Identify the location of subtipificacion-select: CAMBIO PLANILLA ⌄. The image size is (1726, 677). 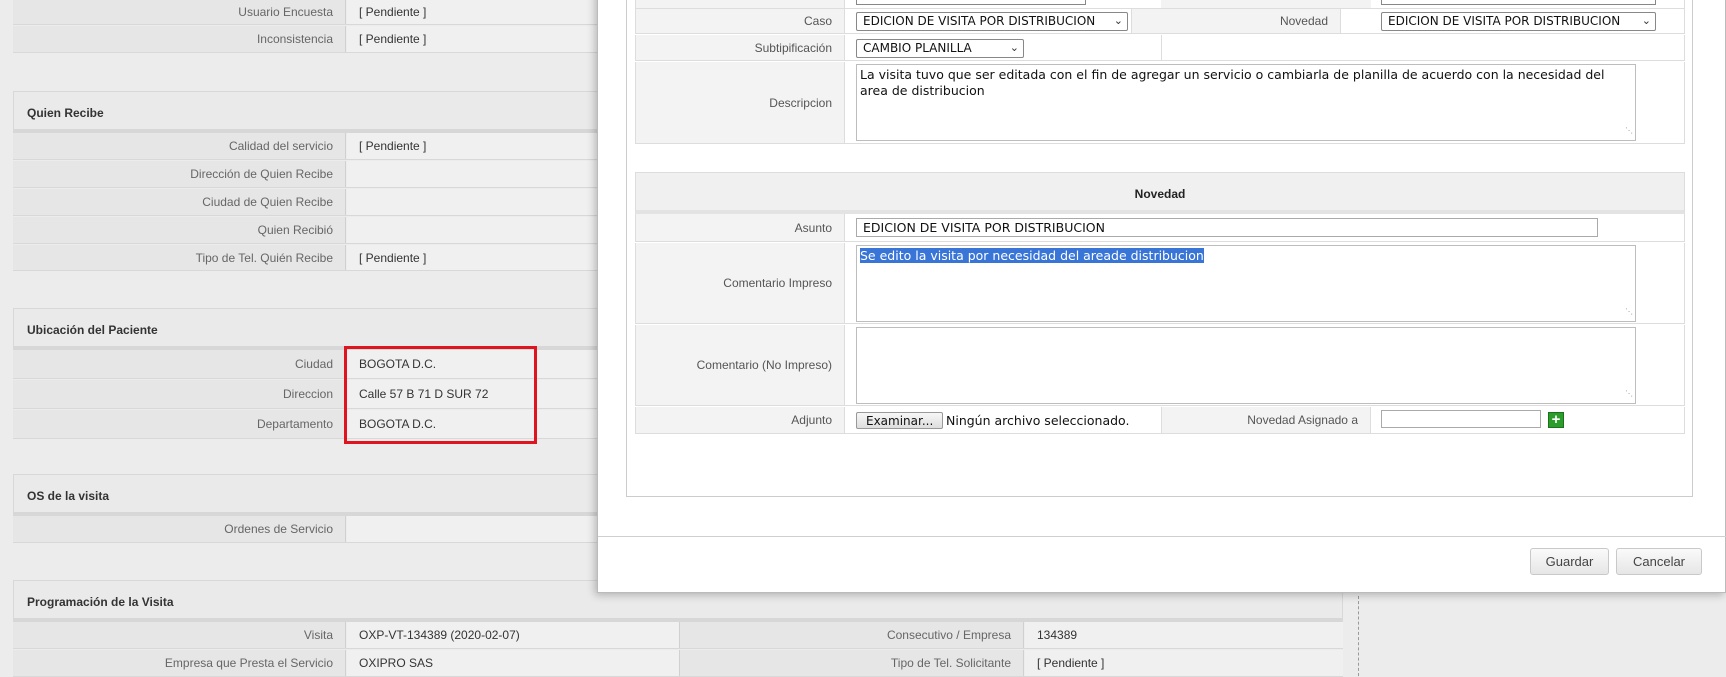
(940, 48).